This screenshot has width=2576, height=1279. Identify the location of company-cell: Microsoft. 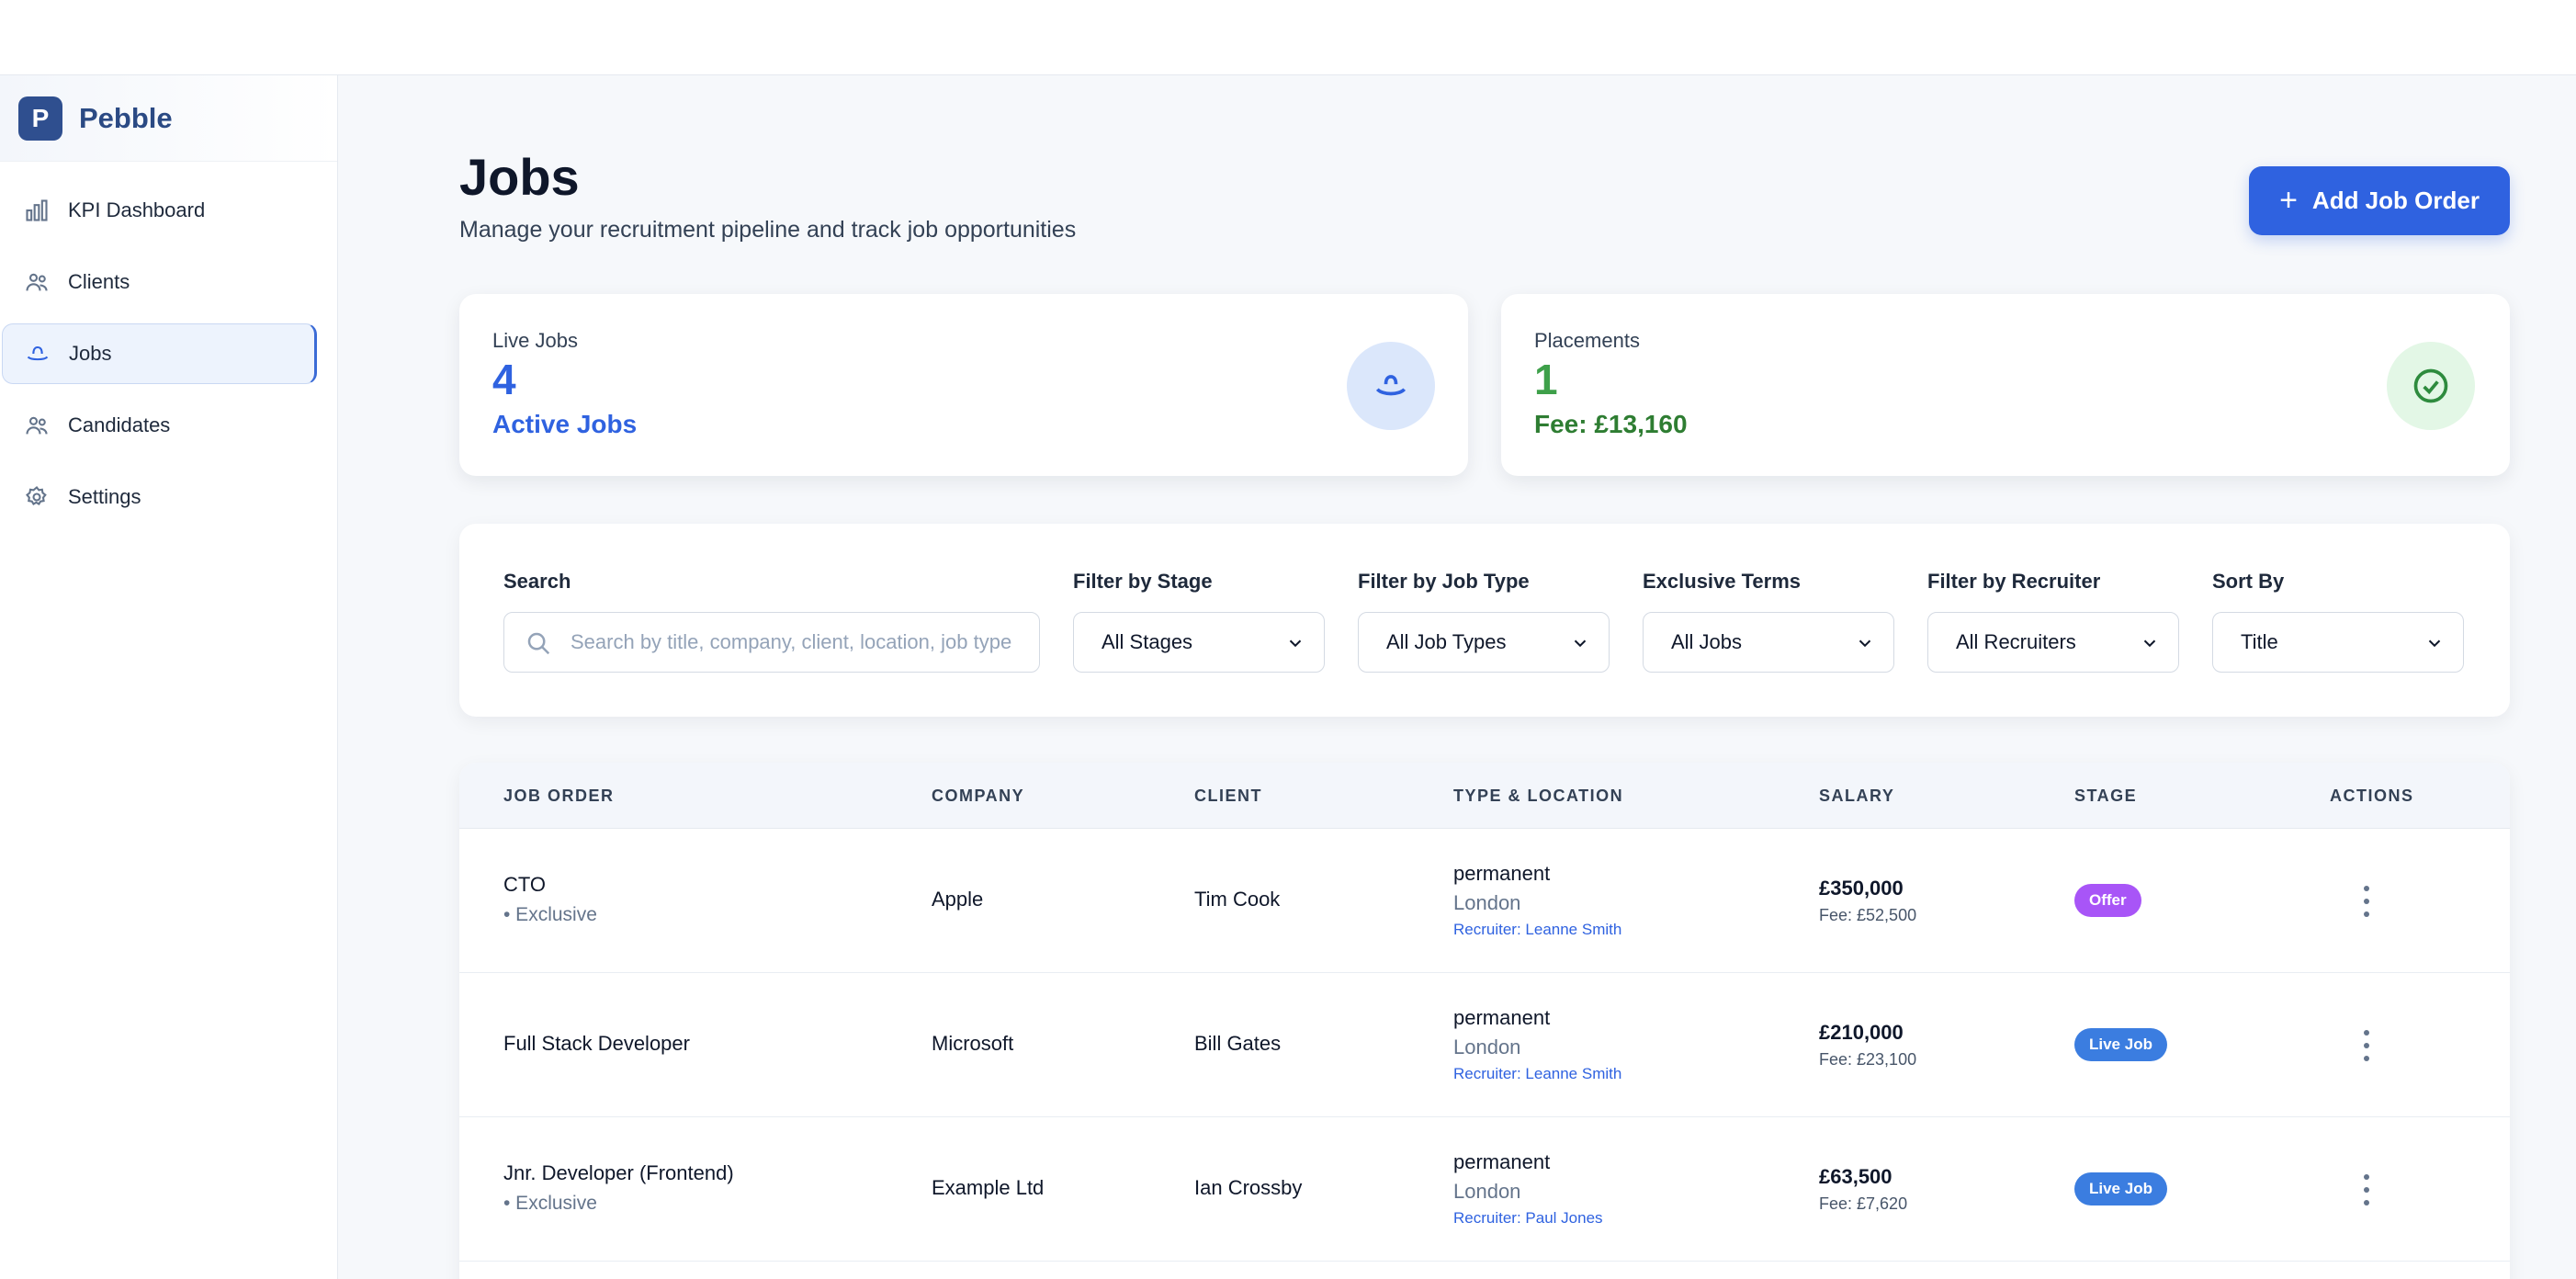
(973, 1043).